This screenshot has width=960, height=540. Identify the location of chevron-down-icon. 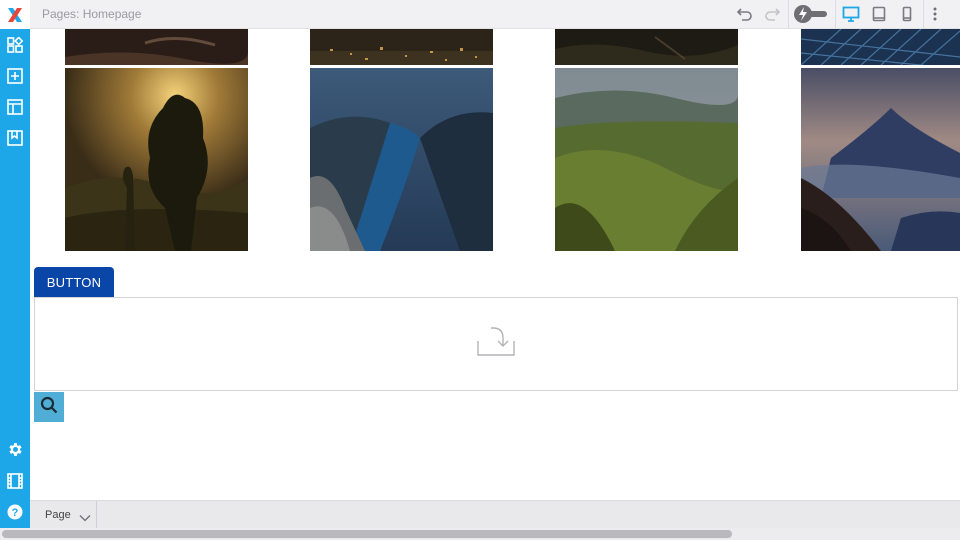
(85, 518).